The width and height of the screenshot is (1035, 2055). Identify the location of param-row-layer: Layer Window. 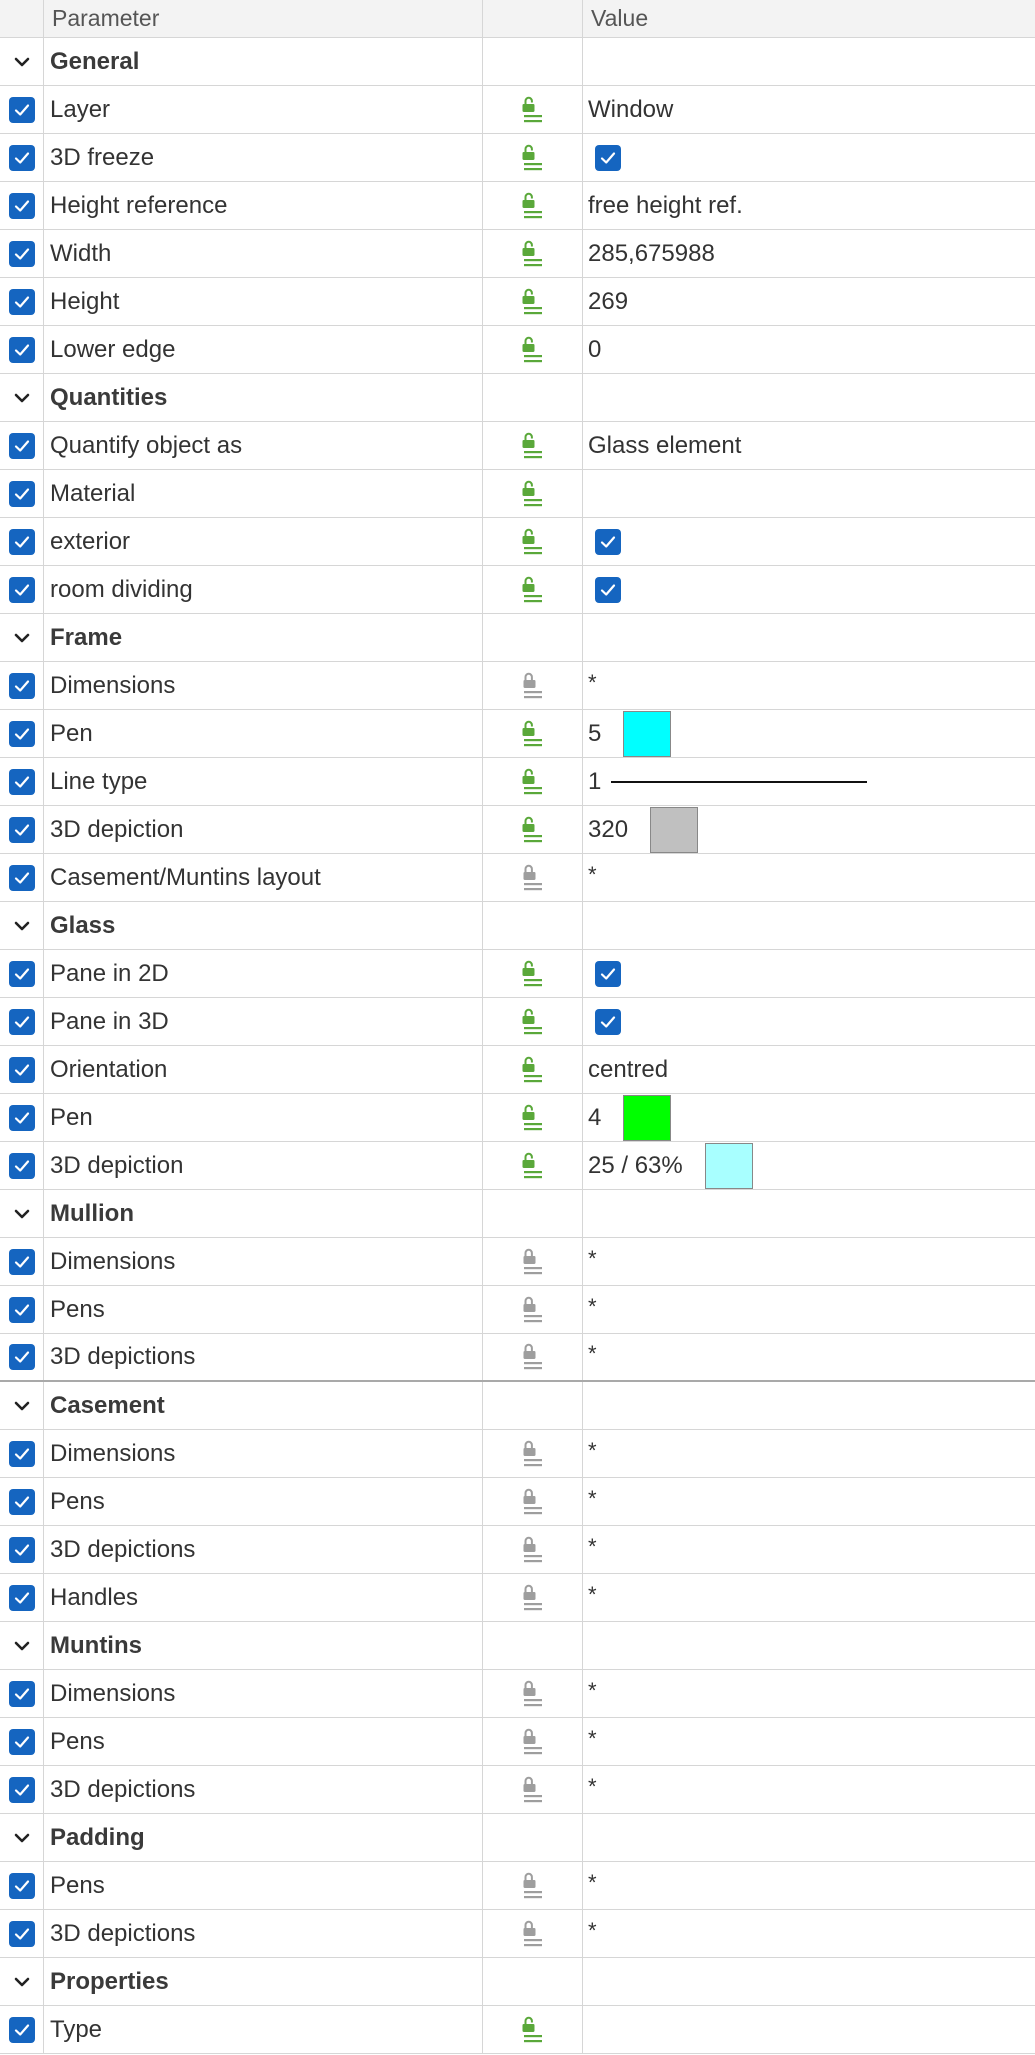
(517, 110).